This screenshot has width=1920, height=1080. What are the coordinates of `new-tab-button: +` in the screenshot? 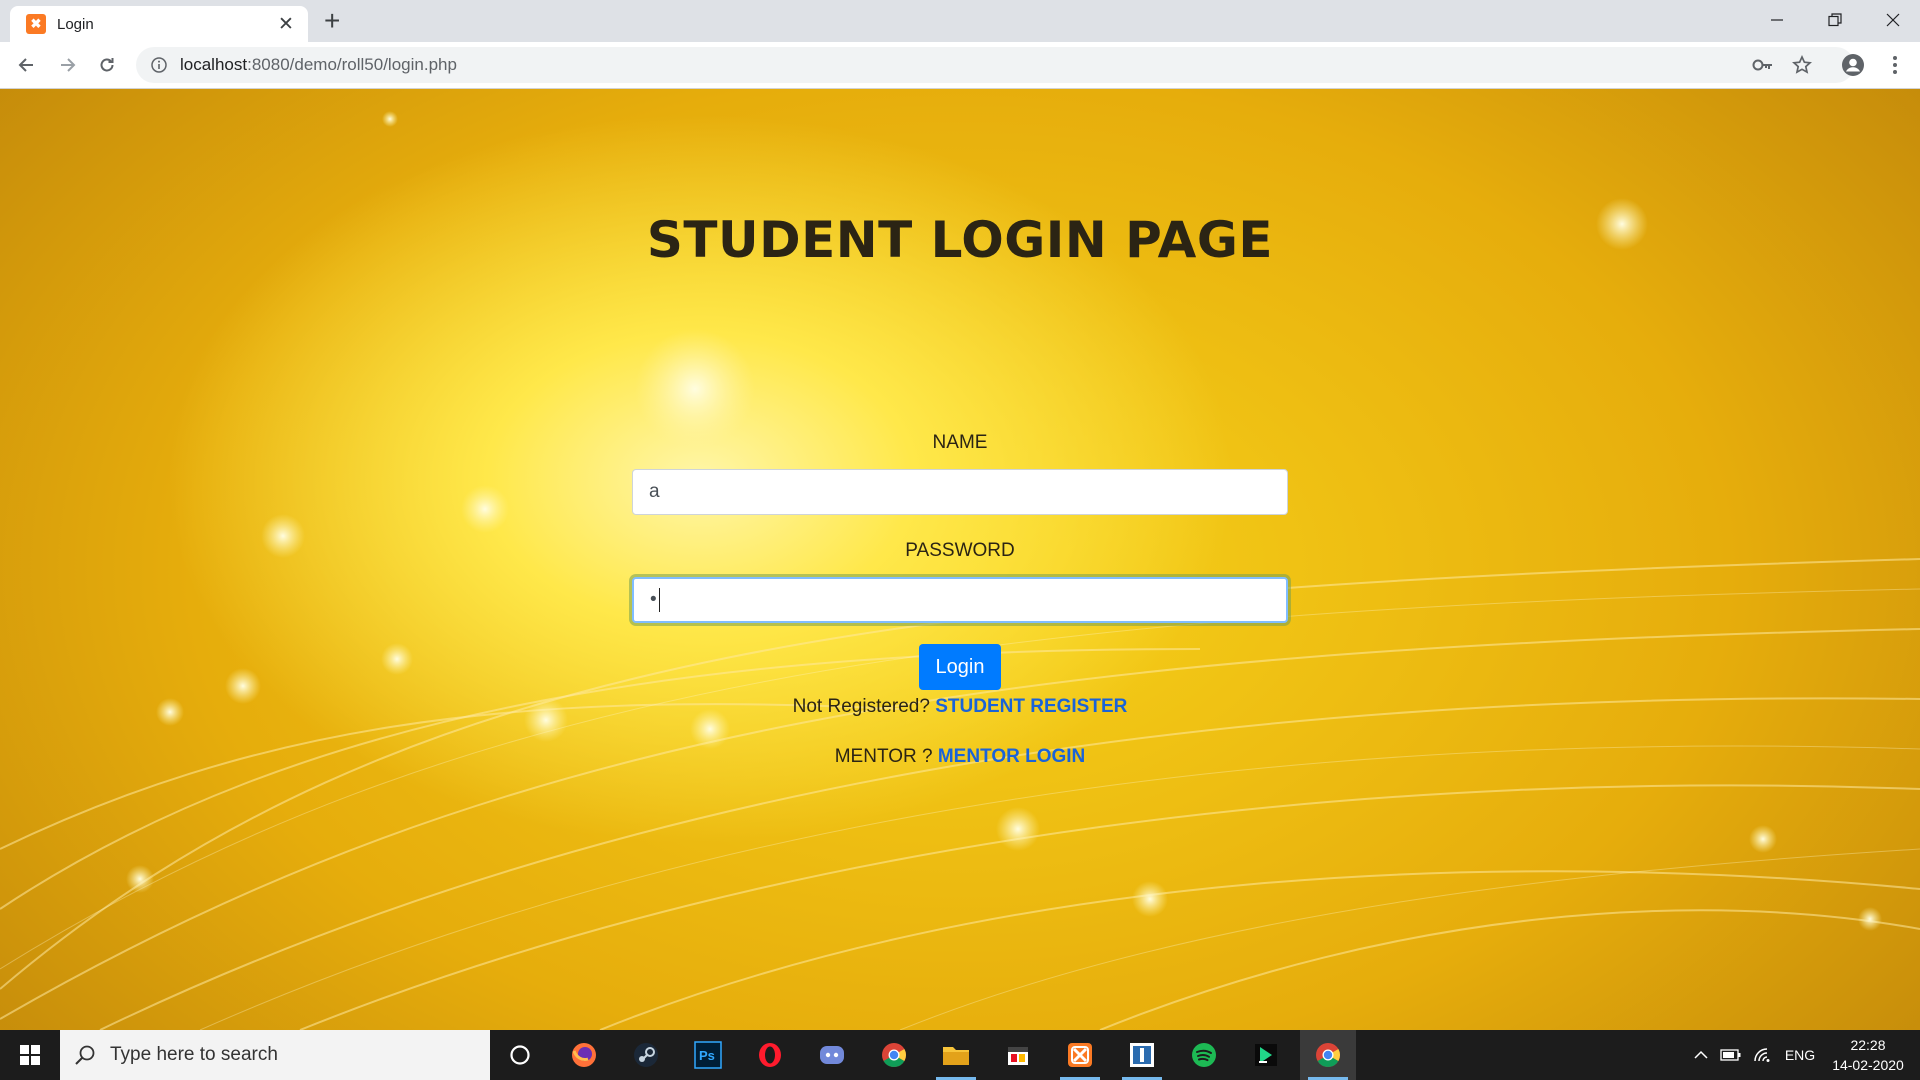 It's located at (332, 21).